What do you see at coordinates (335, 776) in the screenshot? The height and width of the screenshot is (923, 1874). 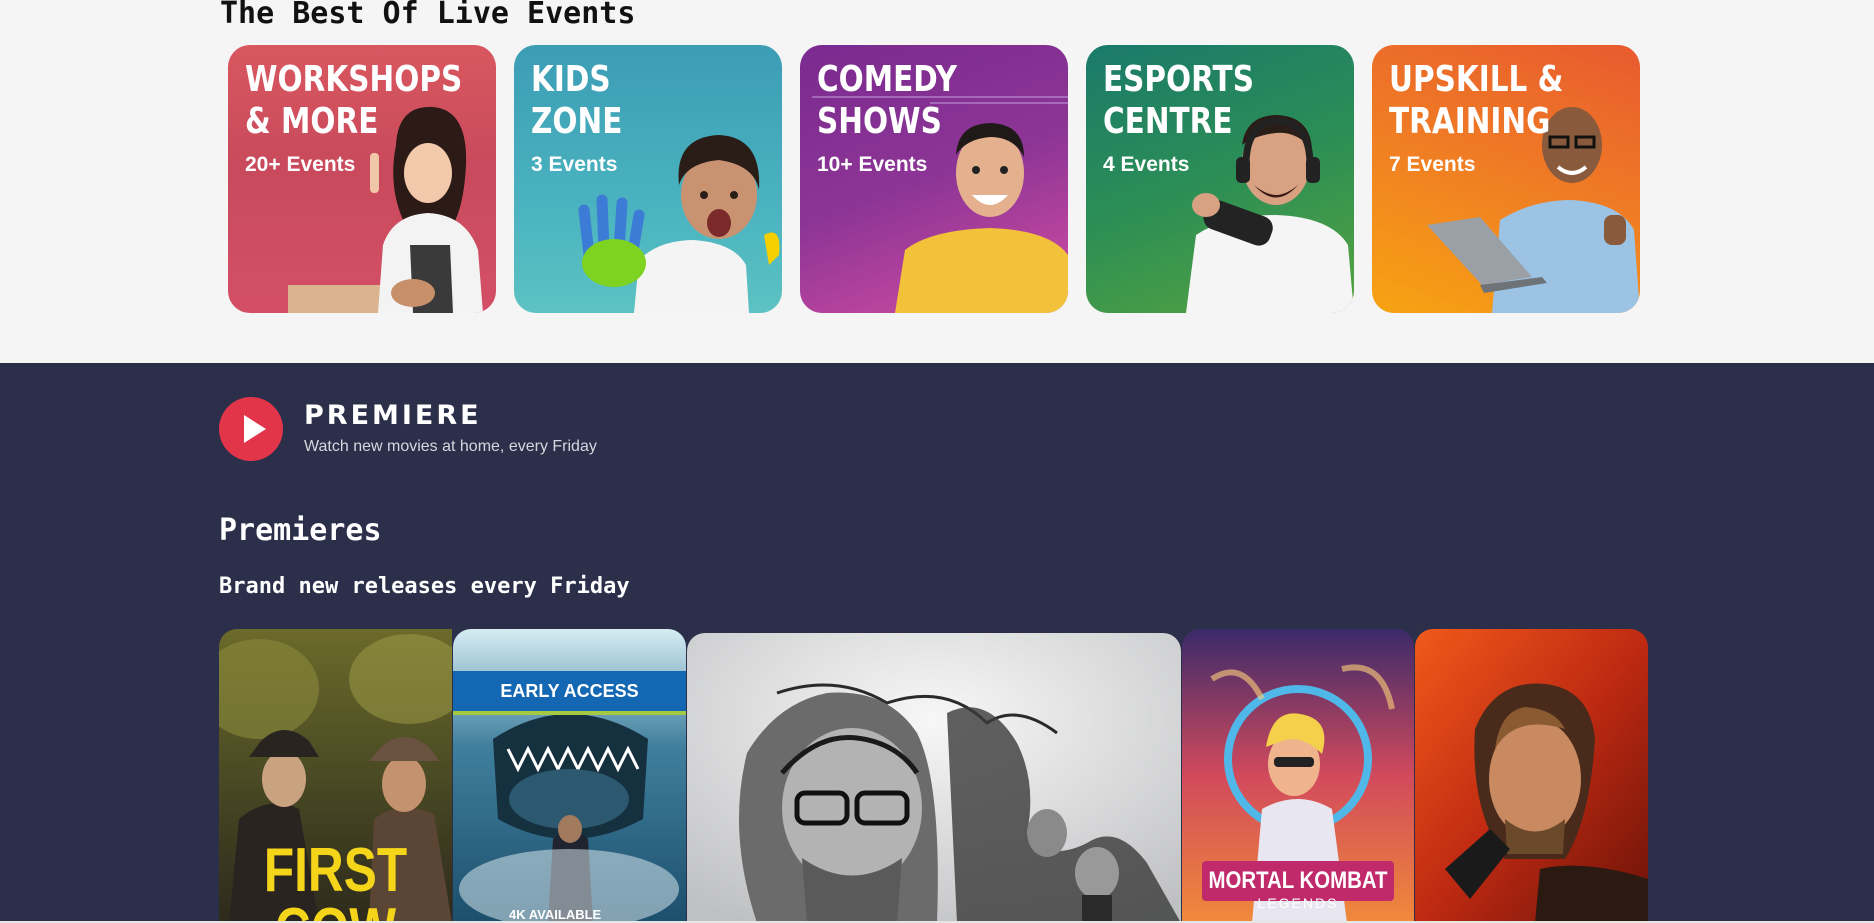 I see `poster-first-cow: FIRST COW` at bounding box center [335, 776].